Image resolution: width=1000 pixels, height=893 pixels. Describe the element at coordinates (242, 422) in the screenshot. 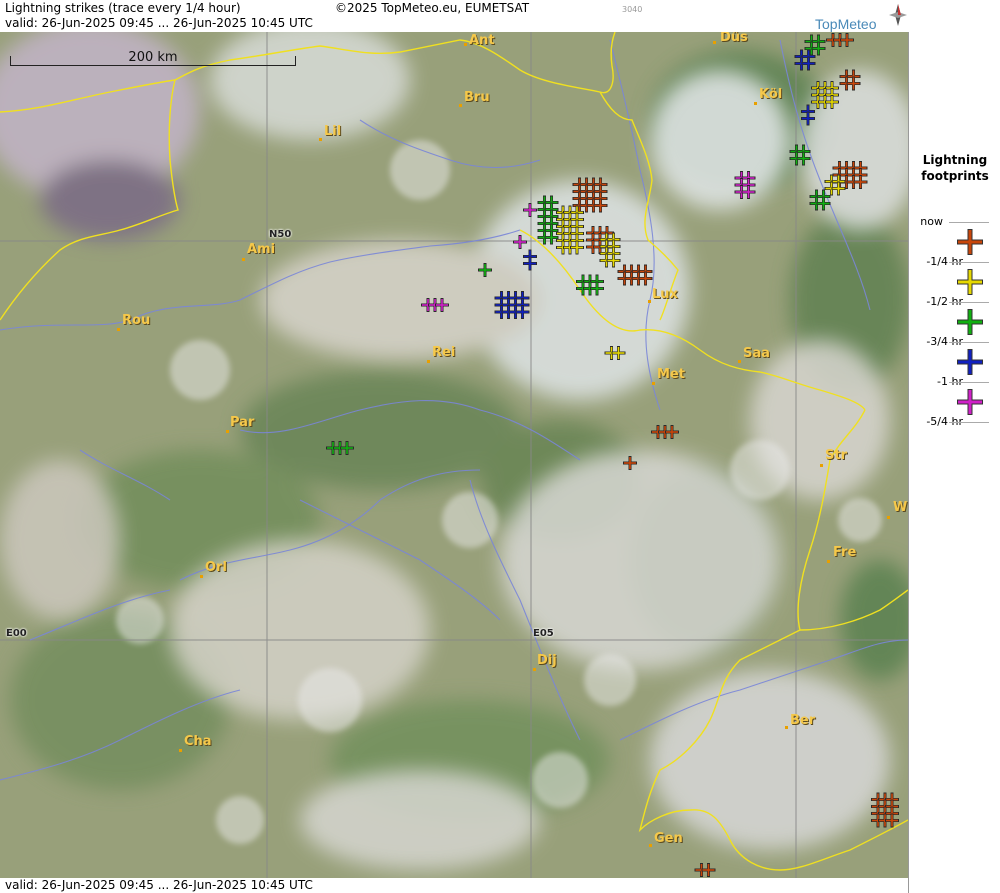

I see `city-label: Par` at that location.